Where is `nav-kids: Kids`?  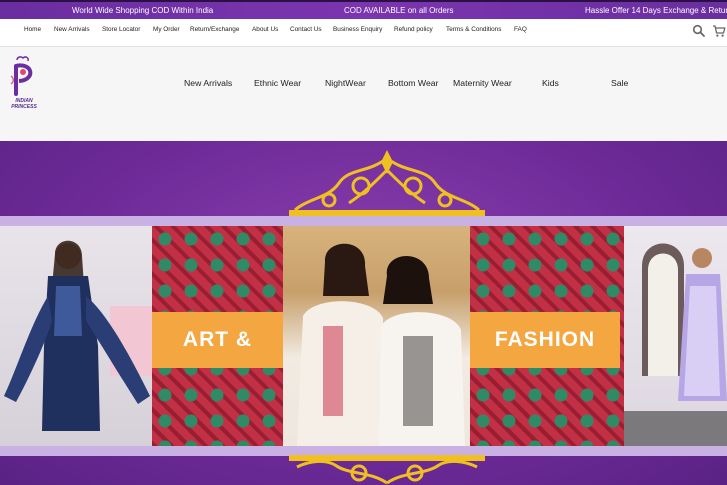 nav-kids: Kids is located at coordinates (550, 83).